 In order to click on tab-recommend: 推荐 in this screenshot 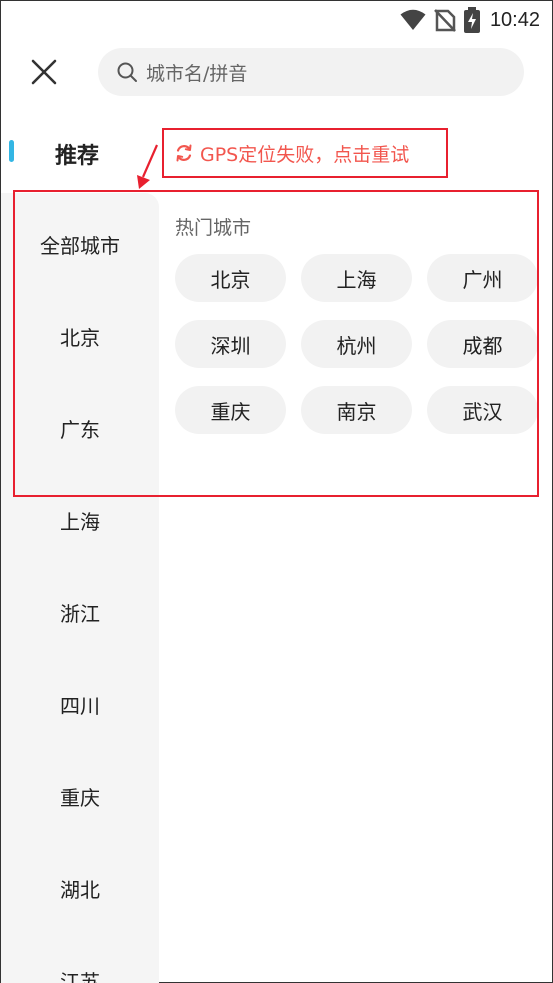, I will do `click(84, 153)`.